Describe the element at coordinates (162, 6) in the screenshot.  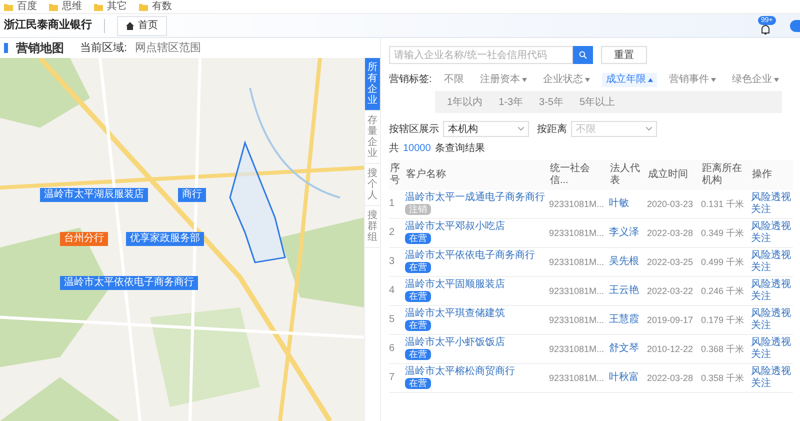
I see `bookmark-link: 有数` at that location.